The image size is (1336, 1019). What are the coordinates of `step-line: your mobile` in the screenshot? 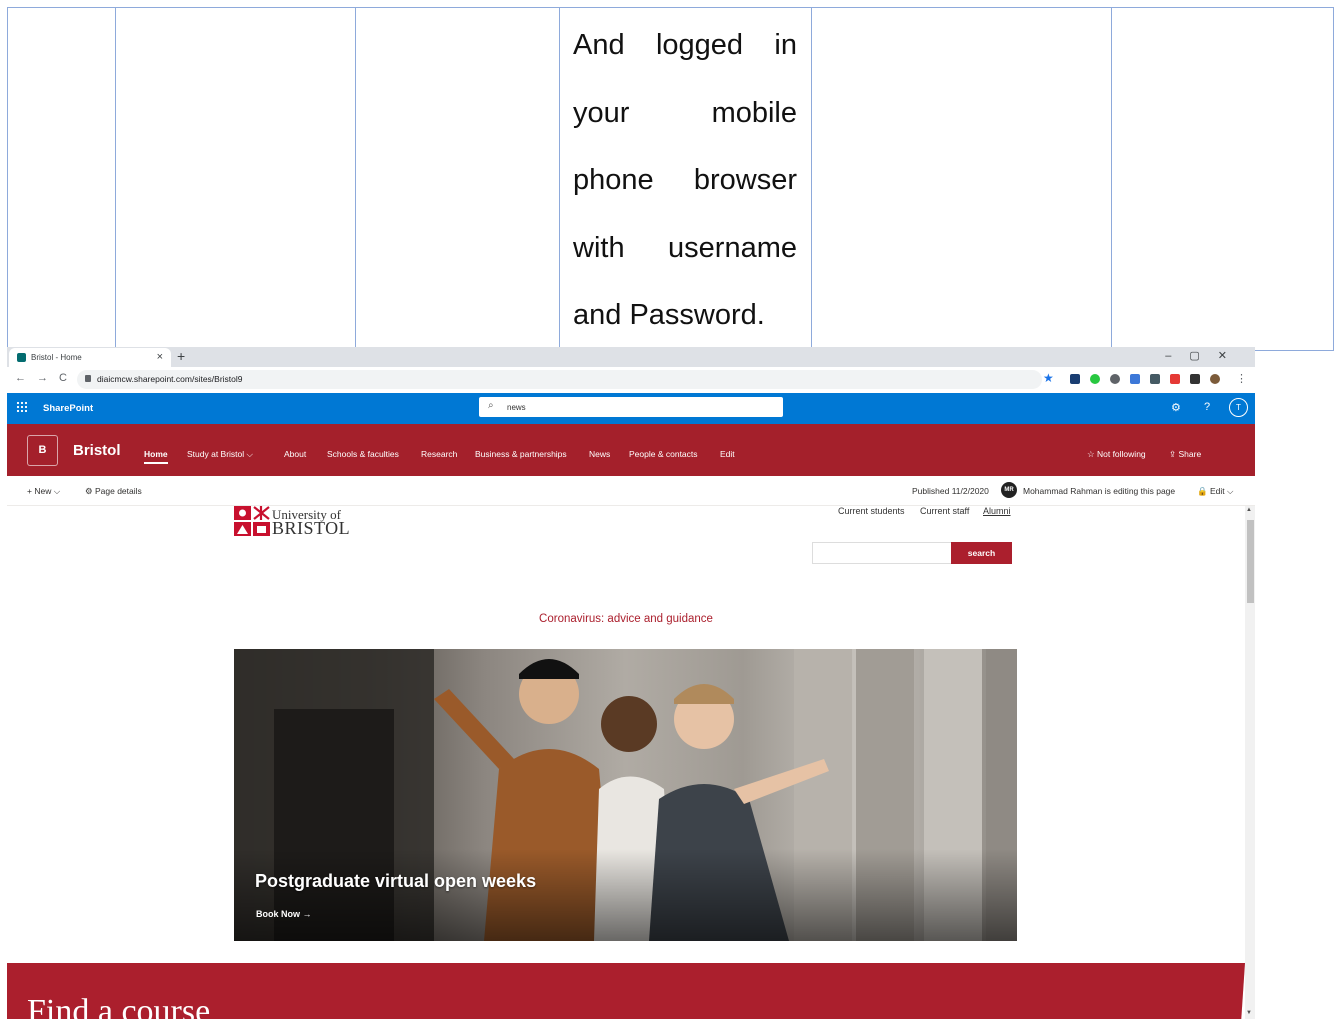 It's located at (685, 112).